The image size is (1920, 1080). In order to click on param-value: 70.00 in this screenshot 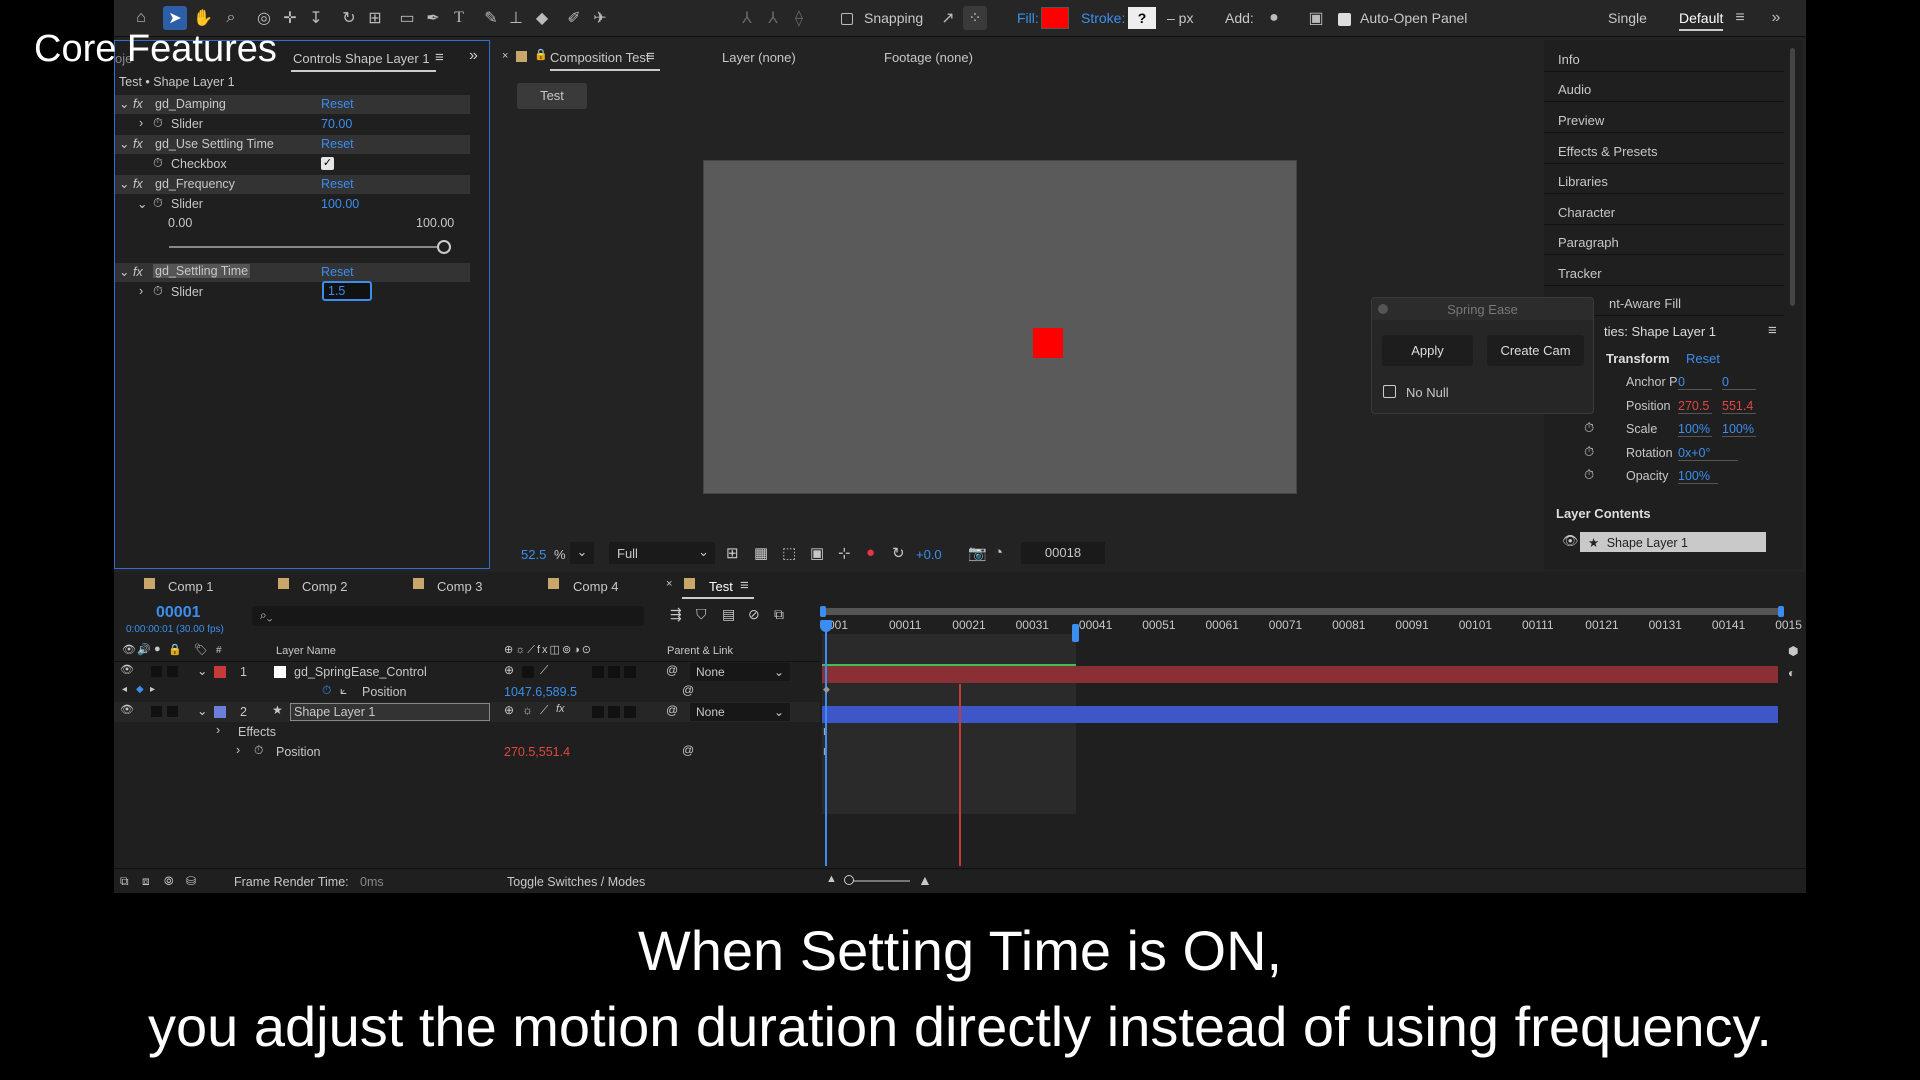, I will do `click(336, 124)`.